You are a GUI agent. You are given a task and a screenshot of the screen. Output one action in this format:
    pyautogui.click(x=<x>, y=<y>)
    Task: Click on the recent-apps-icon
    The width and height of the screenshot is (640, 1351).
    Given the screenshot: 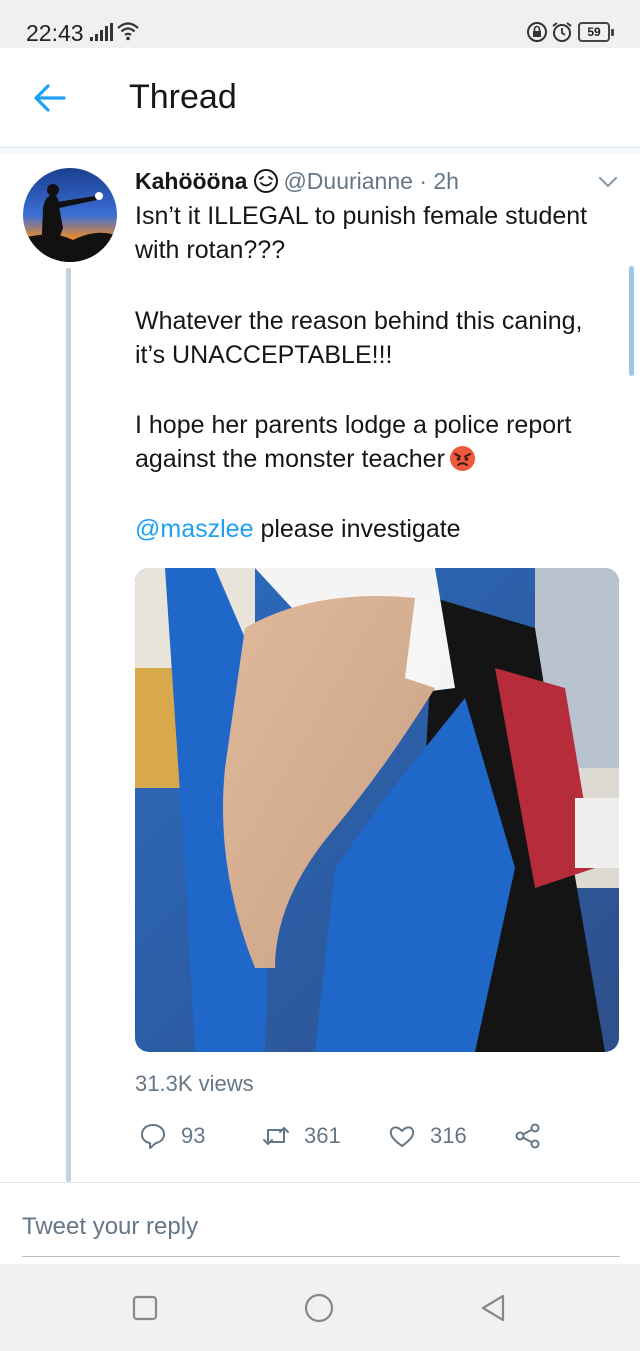 What is the action you would take?
    pyautogui.click(x=145, y=1308)
    